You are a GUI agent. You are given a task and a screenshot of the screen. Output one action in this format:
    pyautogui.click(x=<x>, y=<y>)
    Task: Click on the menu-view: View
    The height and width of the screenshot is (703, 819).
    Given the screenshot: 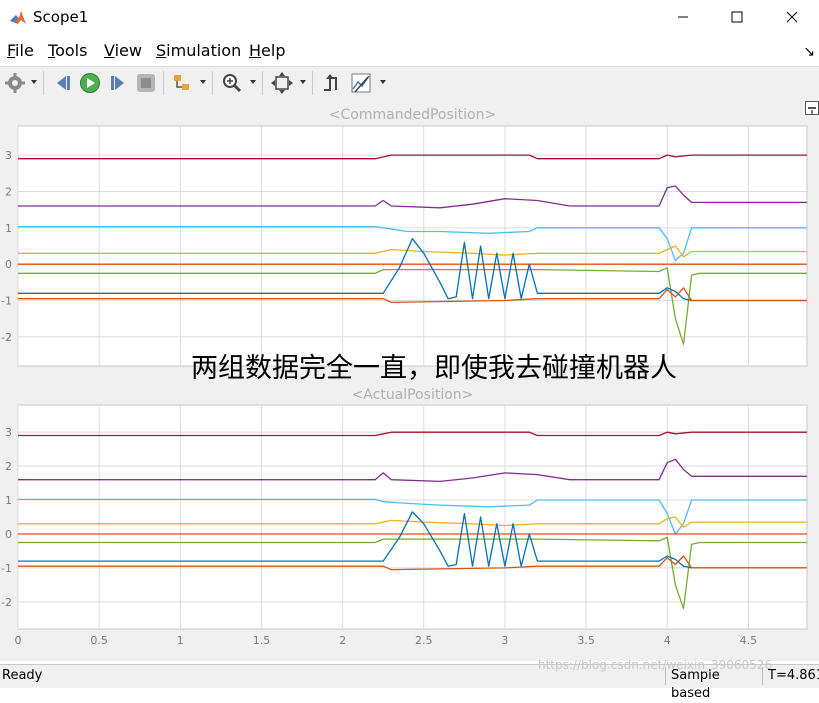 What is the action you would take?
    pyautogui.click(x=123, y=50)
    